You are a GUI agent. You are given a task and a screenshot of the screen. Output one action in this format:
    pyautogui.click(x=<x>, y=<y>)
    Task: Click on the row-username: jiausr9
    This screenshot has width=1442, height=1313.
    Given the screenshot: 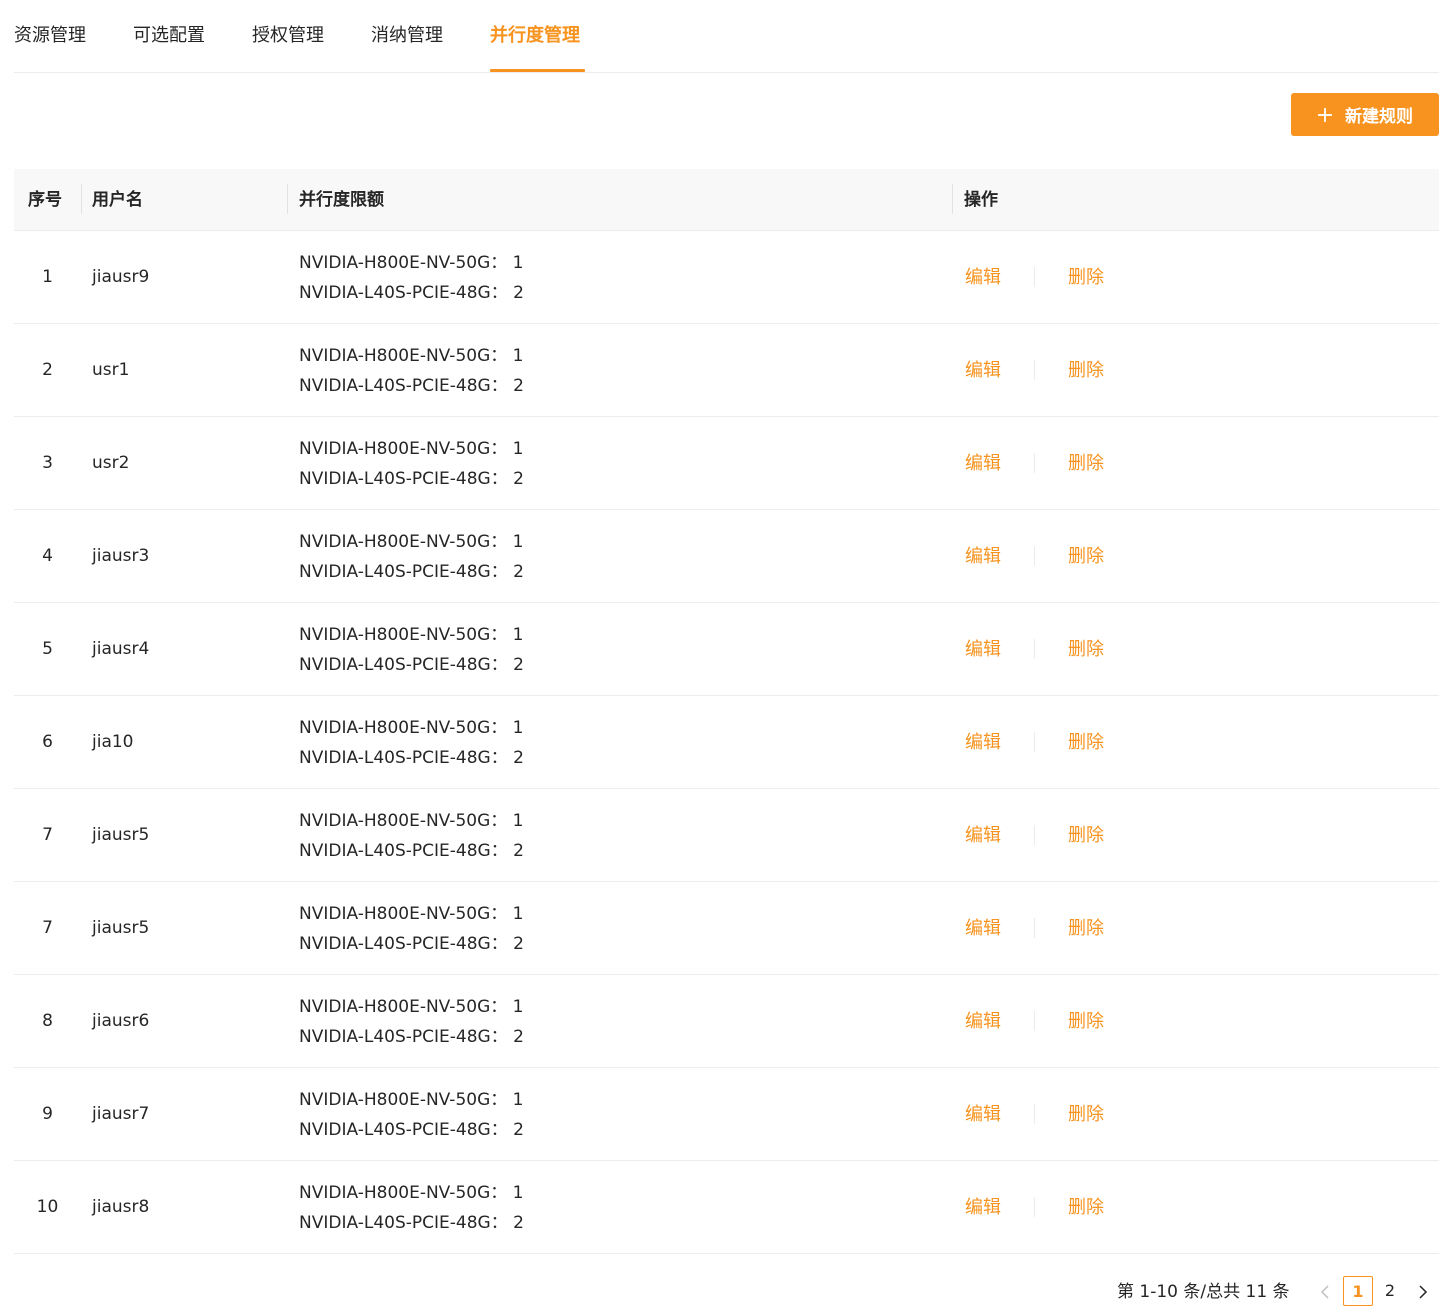 What is the action you would take?
    pyautogui.click(x=121, y=277)
    